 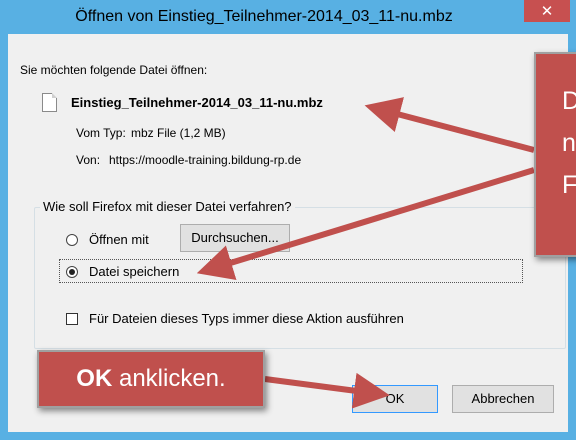 I want to click on arrow-to-ok, so click(x=327, y=390).